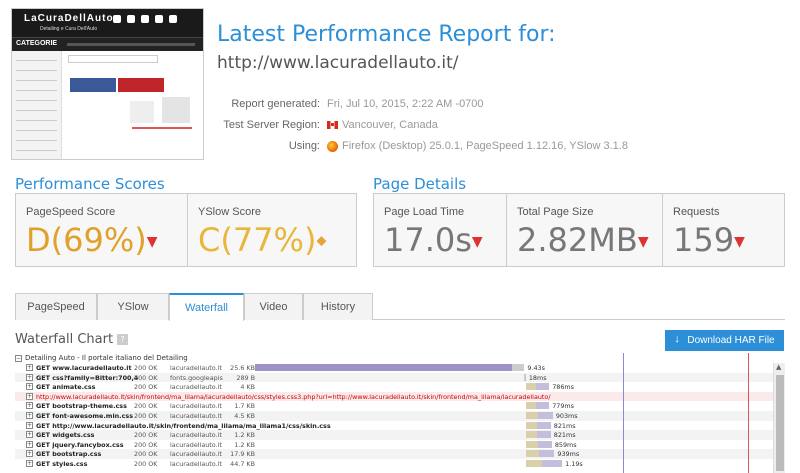 This screenshot has height=473, width=800. What do you see at coordinates (428, 240) in the screenshot?
I see `page-load-time-value: 17.0s` at bounding box center [428, 240].